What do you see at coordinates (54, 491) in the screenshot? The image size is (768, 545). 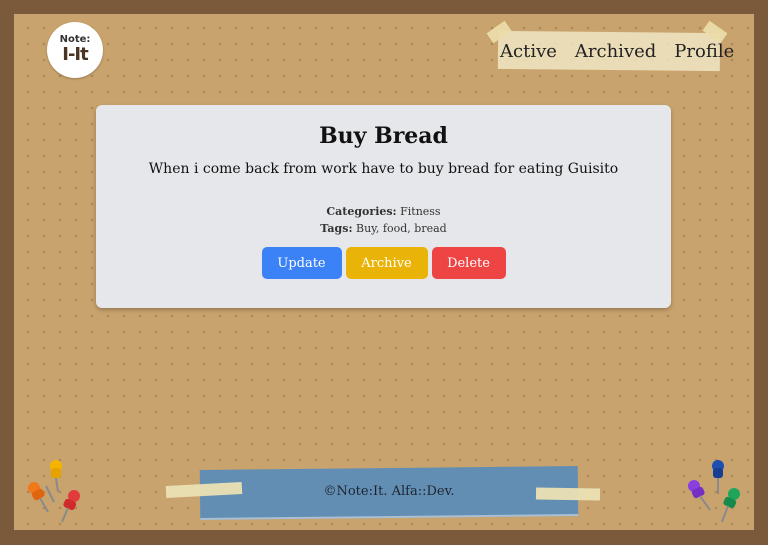 I see `pushpins-left-icon` at bounding box center [54, 491].